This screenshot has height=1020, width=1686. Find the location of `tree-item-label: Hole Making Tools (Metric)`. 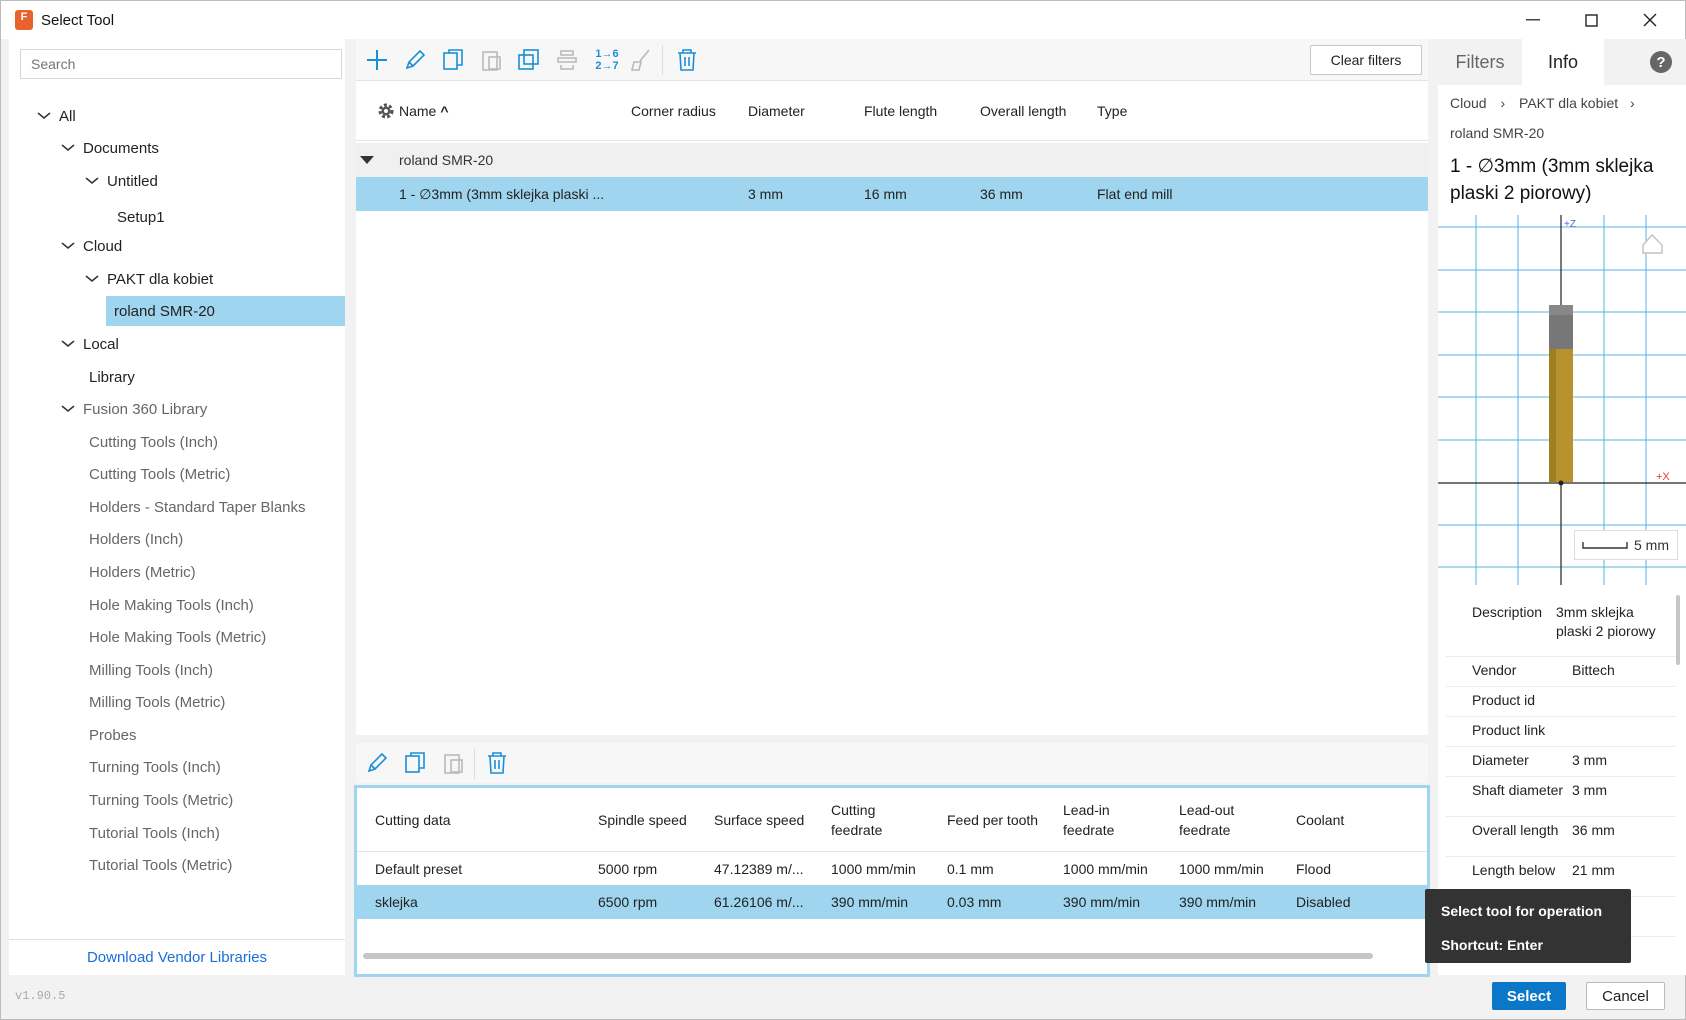

tree-item-label: Hole Making Tools (Metric) is located at coordinates (178, 637).